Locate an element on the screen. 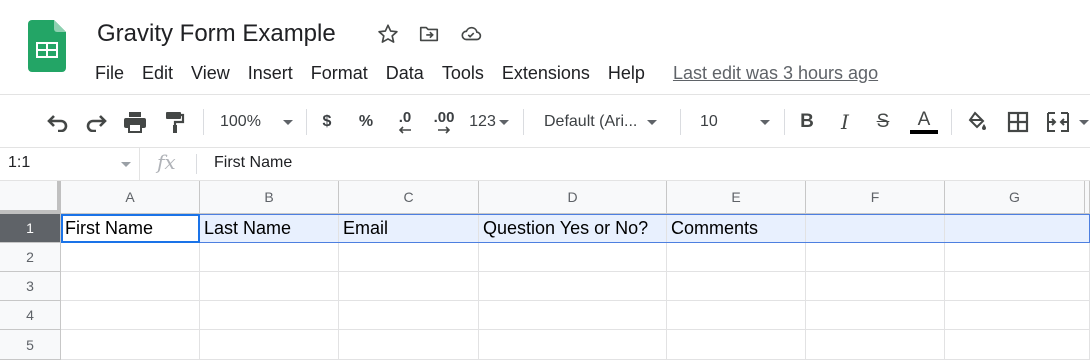 This screenshot has height=360, width=1090. cell-d3 is located at coordinates (573, 286).